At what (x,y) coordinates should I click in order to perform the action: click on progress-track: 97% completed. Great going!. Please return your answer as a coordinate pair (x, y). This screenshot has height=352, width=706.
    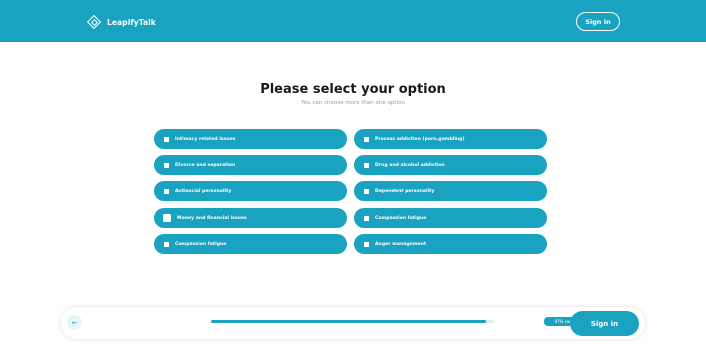
    Looking at the image, I should click on (417, 321).